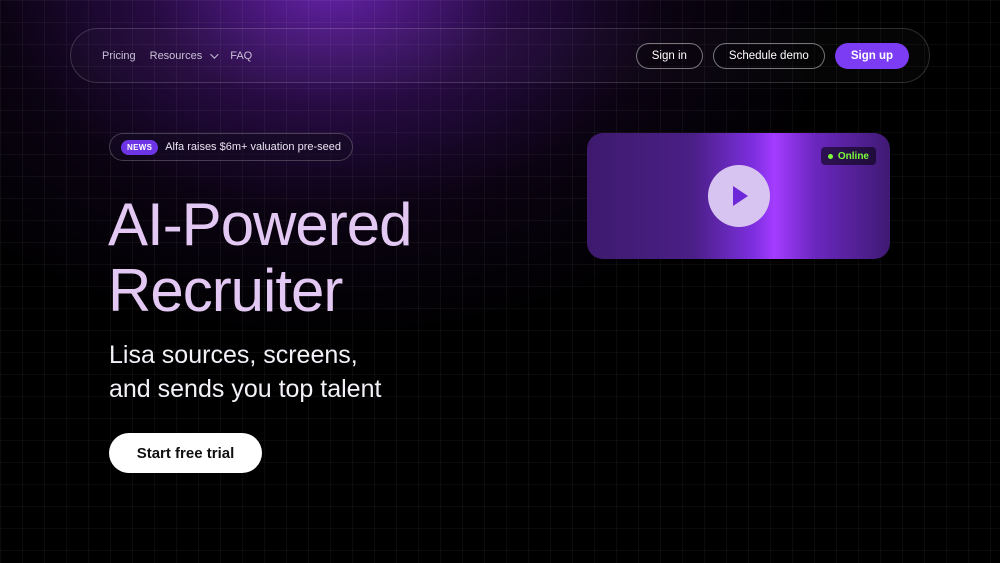  Describe the element at coordinates (768, 55) in the screenshot. I see `schedule-demo-button: Schedule demo` at that location.